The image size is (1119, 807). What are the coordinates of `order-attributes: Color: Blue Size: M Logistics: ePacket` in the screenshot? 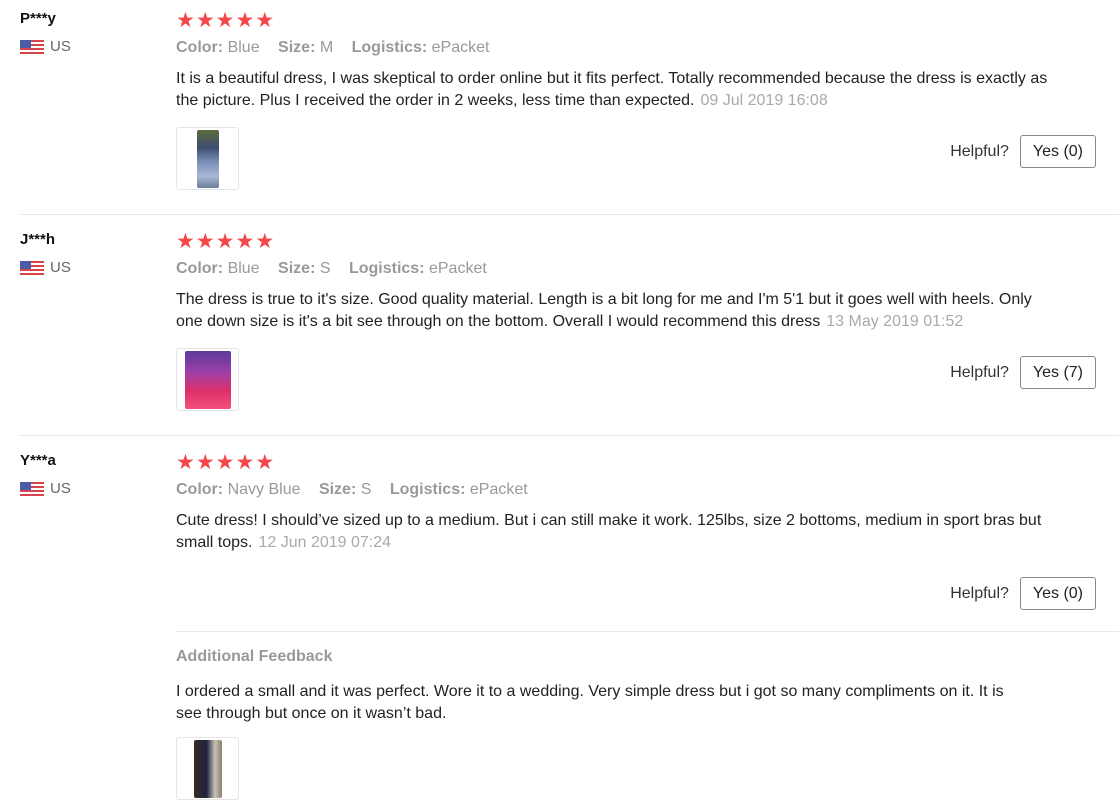 It's located at (333, 47).